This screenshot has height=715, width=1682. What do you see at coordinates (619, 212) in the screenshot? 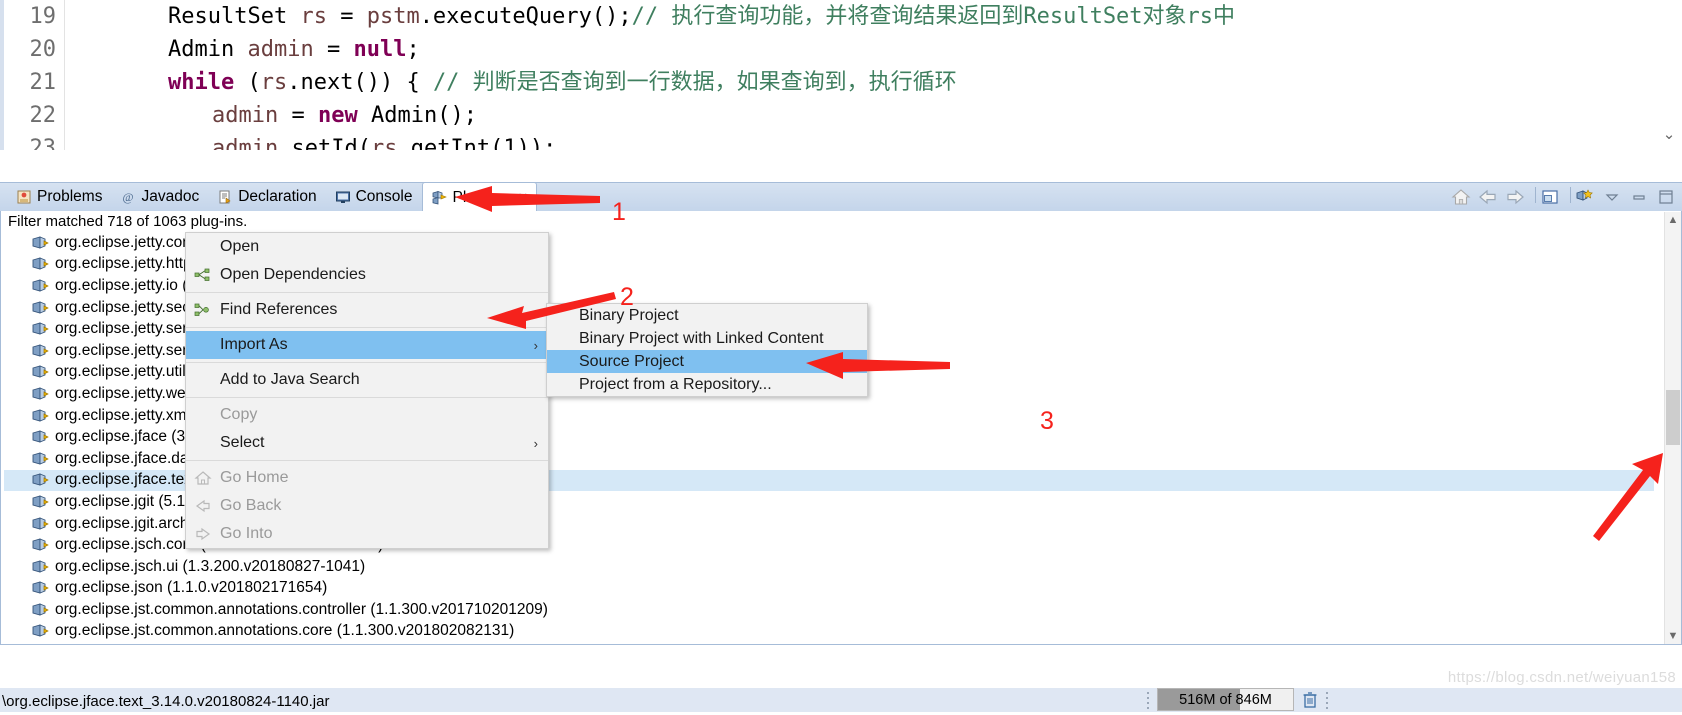
I see `annotation-number-1: 1` at bounding box center [619, 212].